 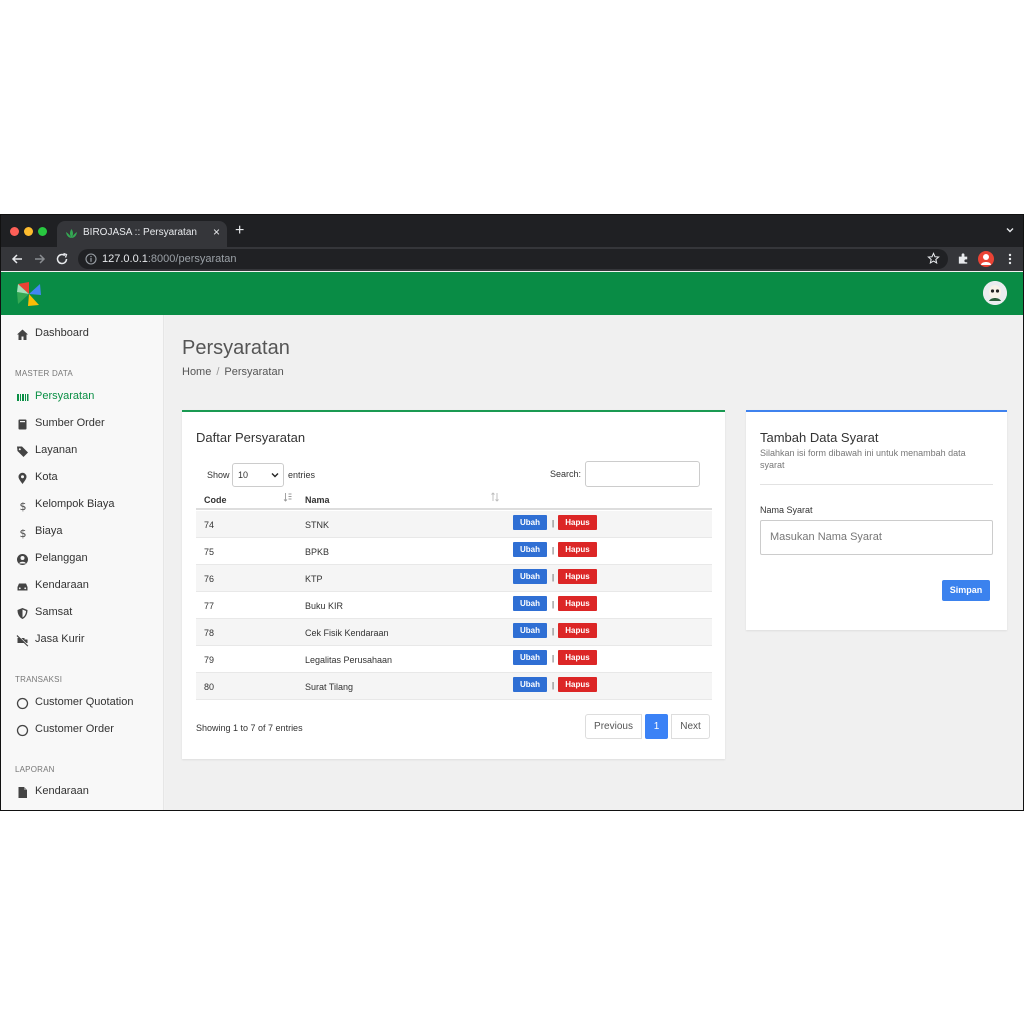 I want to click on extensions-puzzle-icon, so click(x=963, y=258).